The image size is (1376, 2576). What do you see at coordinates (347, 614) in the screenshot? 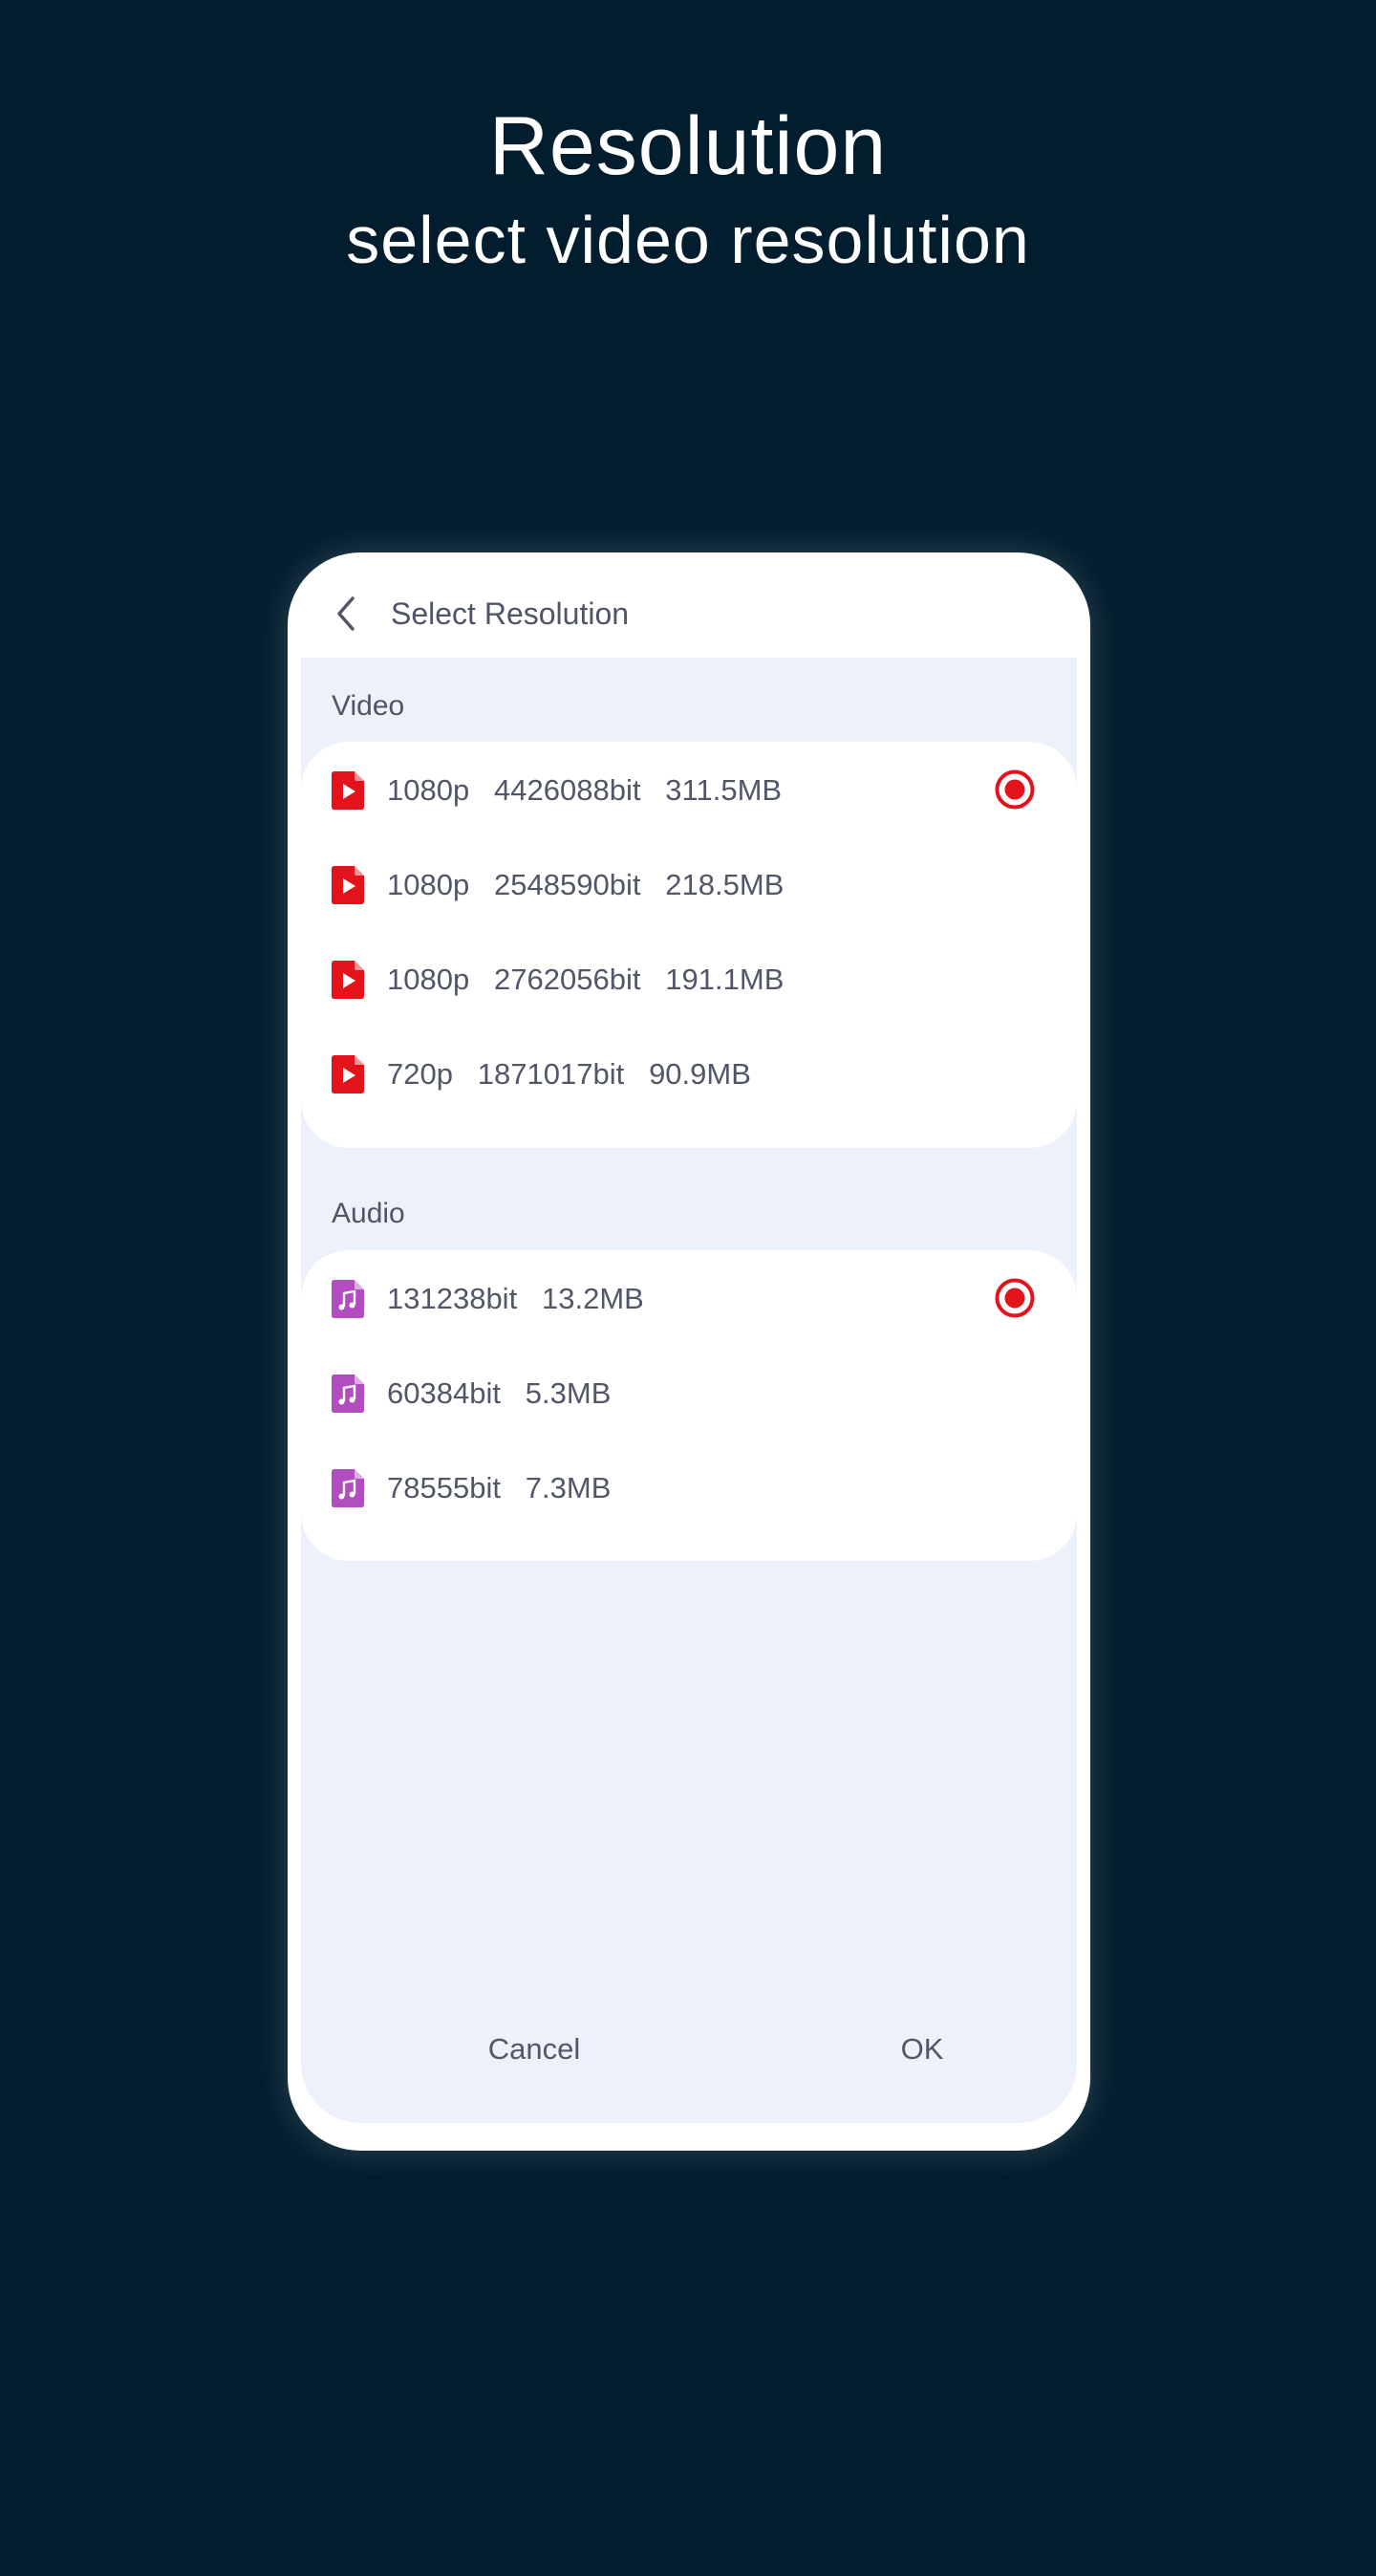
I see `chevron-left-icon` at bounding box center [347, 614].